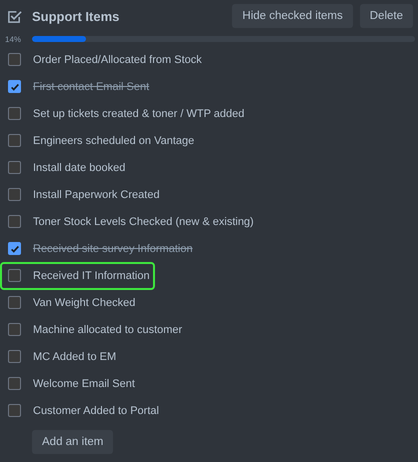 This screenshot has height=462, width=418. Describe the element at coordinates (91, 276) in the screenshot. I see `item-label: Received IT Information` at that location.